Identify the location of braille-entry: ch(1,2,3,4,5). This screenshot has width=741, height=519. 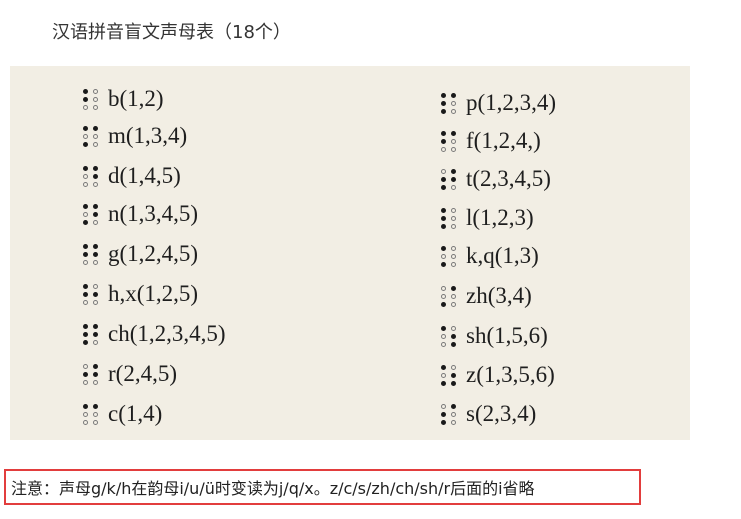
(154, 334).